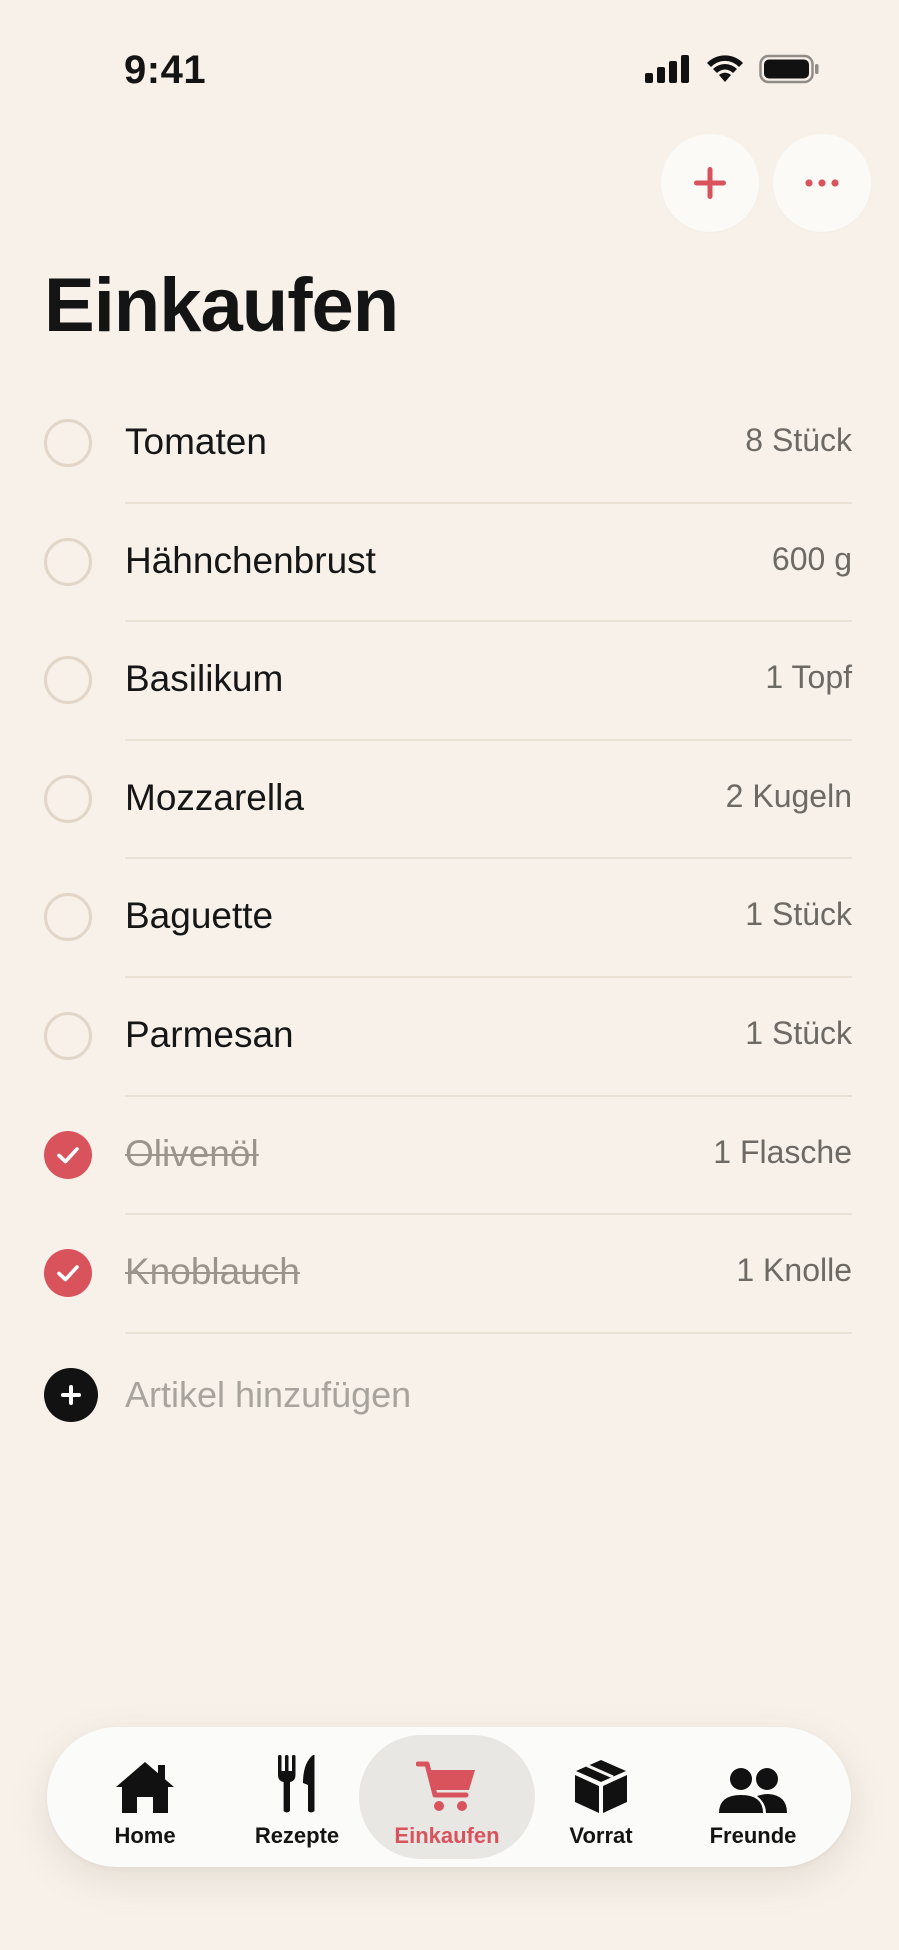 This screenshot has height=1950, width=899. Describe the element at coordinates (782, 1151) in the screenshot. I see `item-quantity: 1 Flasche` at that location.